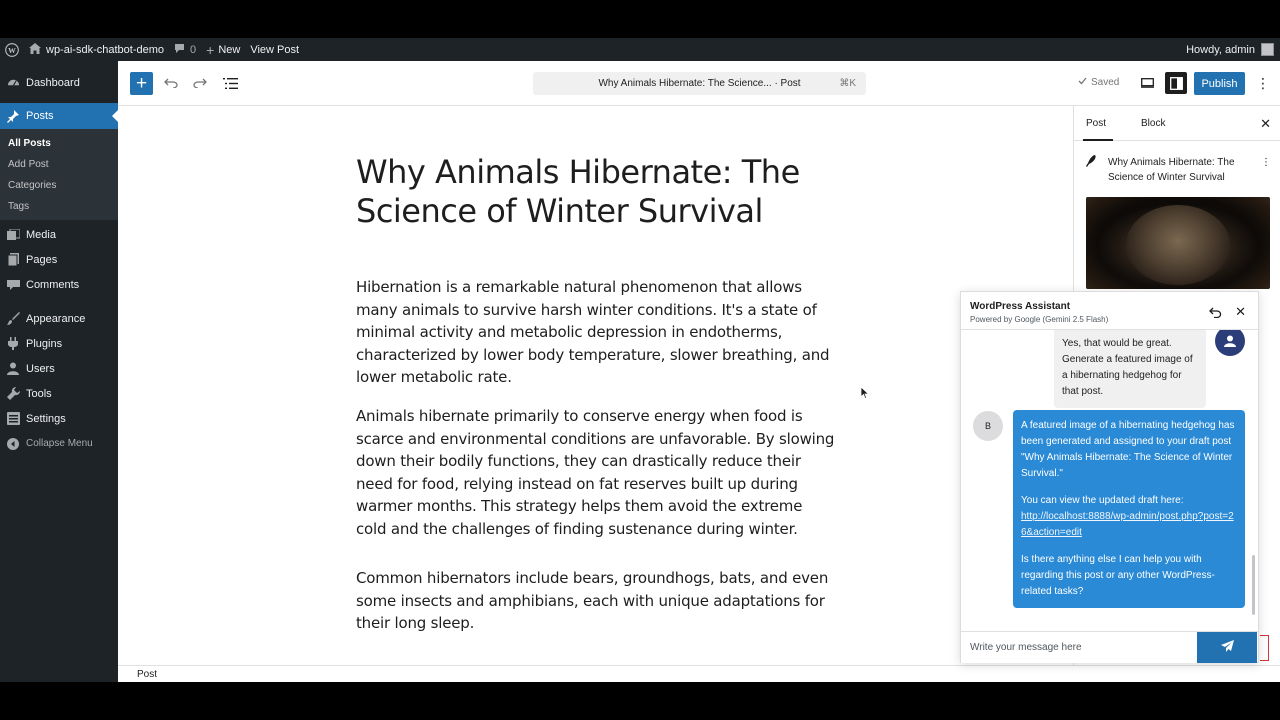  What do you see at coordinates (41, 234) in the screenshot?
I see `sidebar-label: Media` at bounding box center [41, 234].